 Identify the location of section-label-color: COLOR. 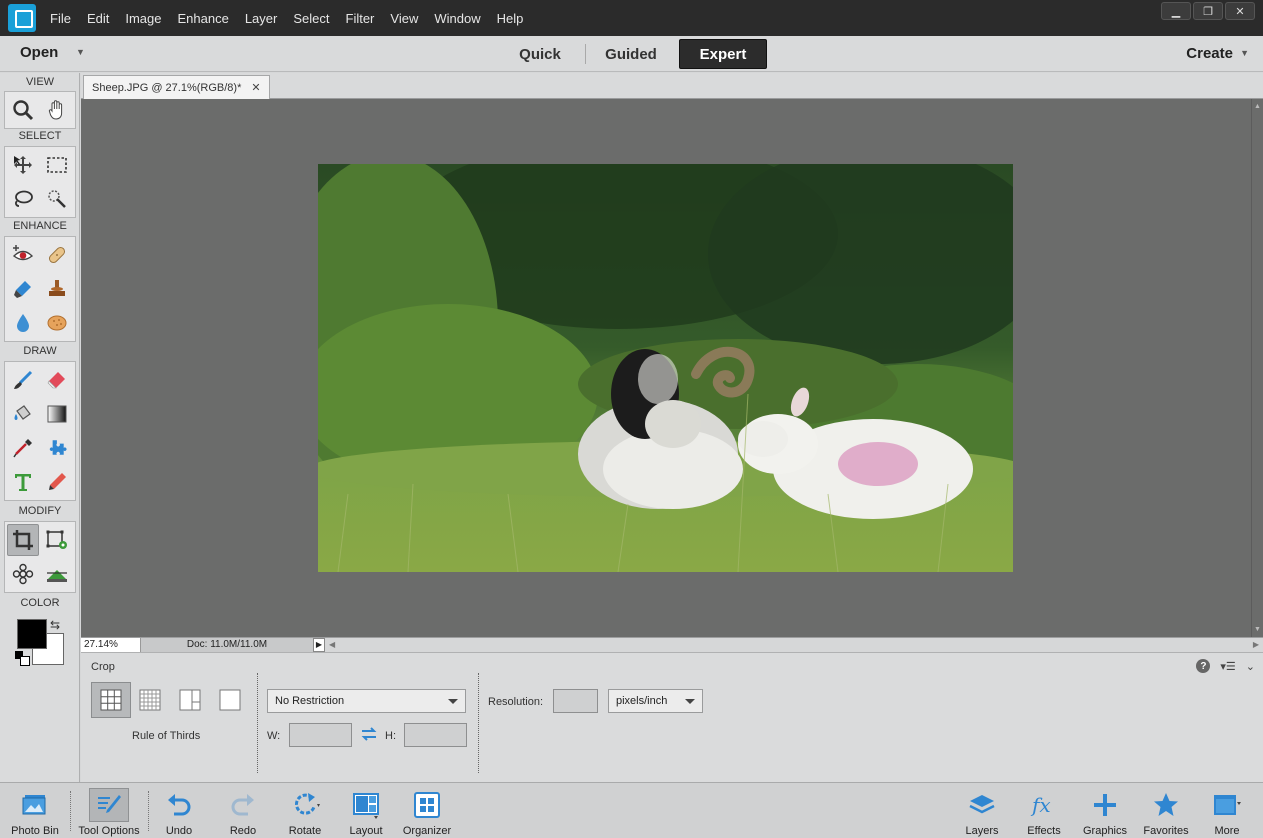
(40, 603).